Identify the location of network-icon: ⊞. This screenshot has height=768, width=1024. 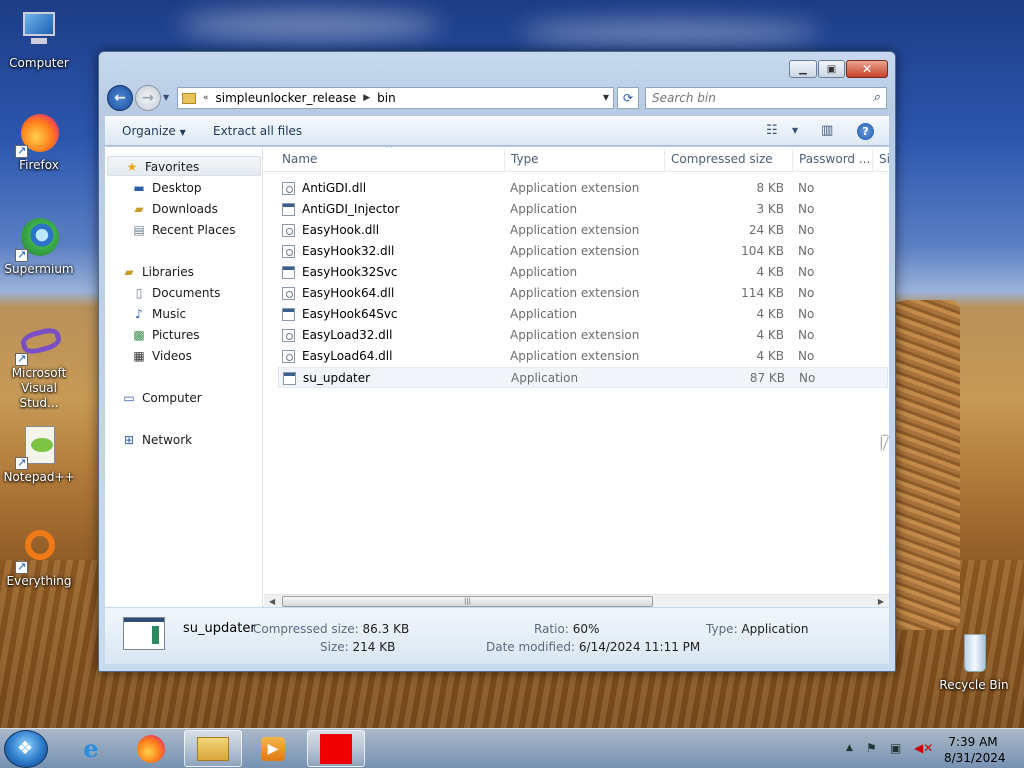
(129, 440).